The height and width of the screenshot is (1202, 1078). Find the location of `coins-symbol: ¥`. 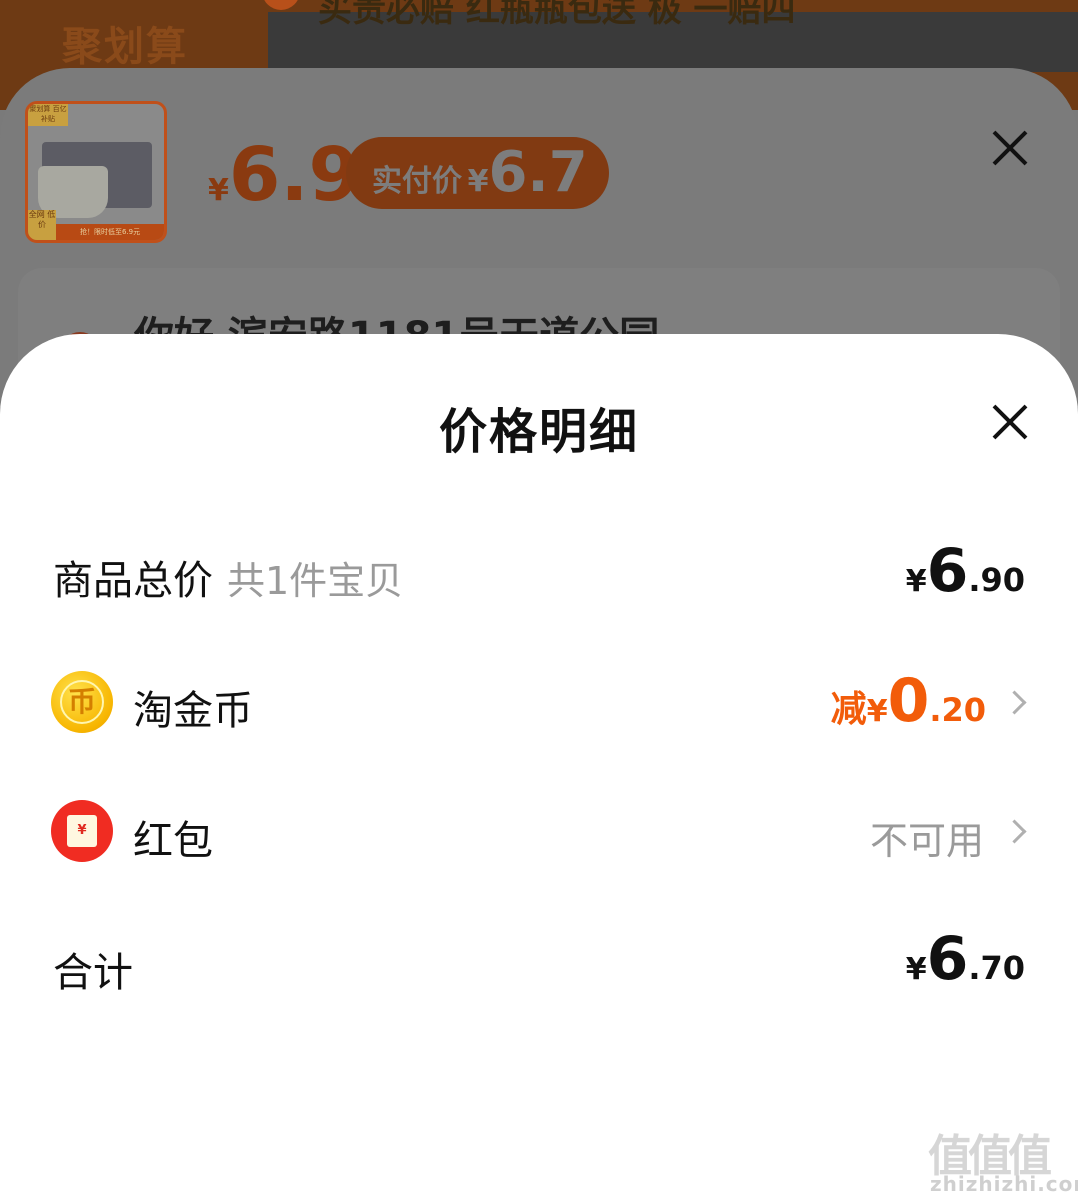

coins-symbol: ¥ is located at coordinates (877, 711).